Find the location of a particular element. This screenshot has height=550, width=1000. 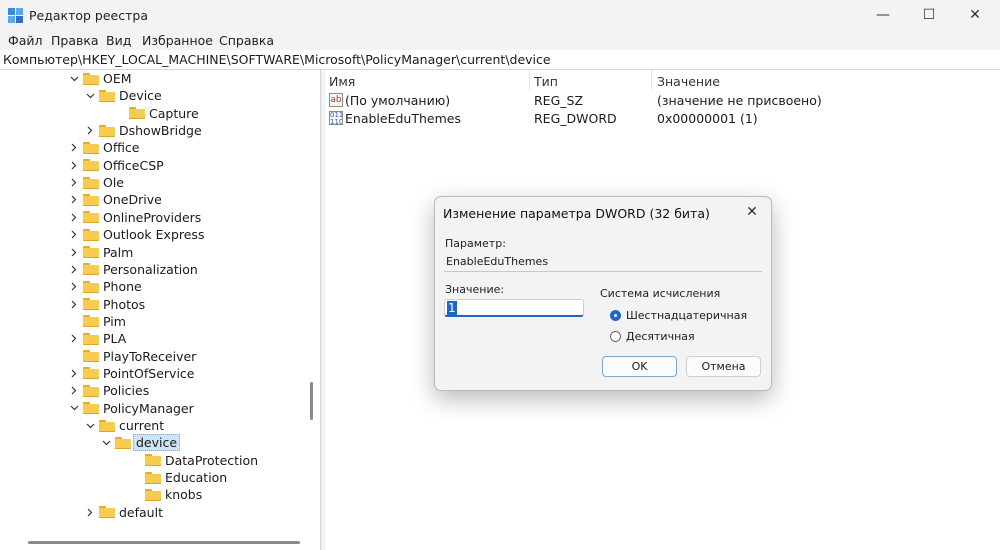

tree-item-label: DshowBridge is located at coordinates (160, 130).